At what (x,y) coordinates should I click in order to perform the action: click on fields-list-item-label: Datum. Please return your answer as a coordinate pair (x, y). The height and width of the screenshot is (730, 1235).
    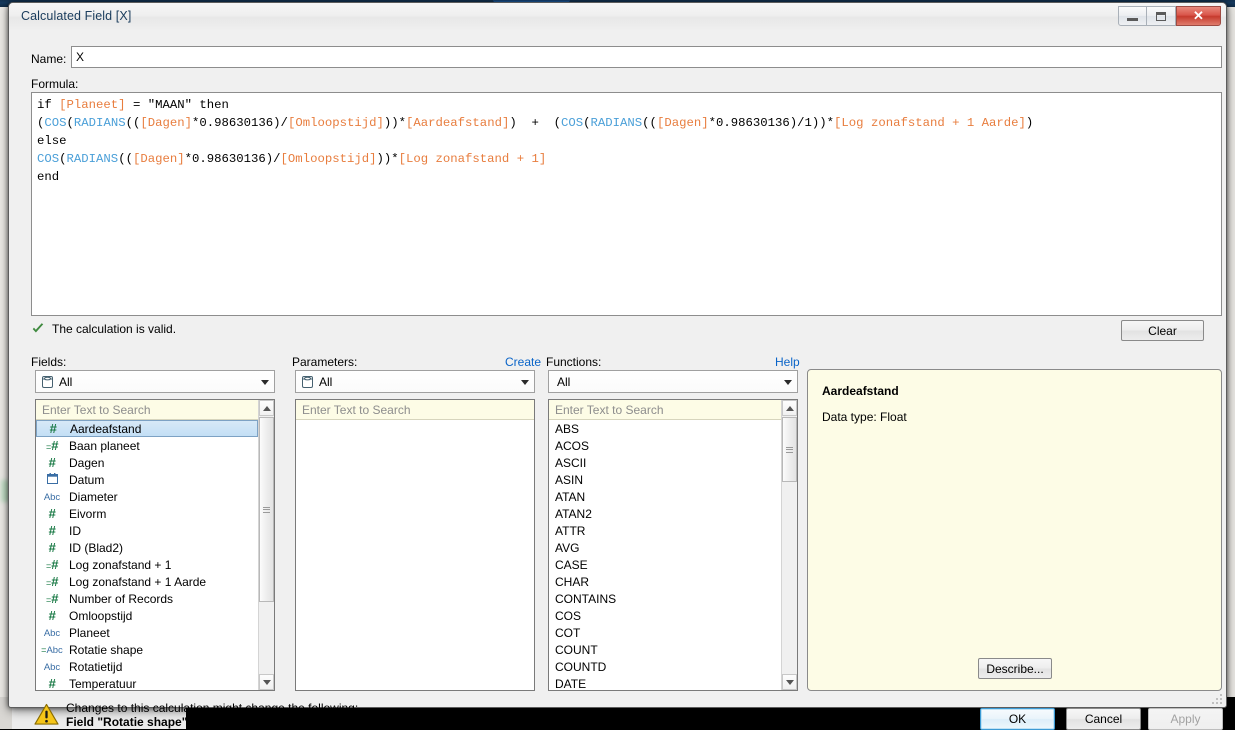
    Looking at the image, I should click on (87, 479).